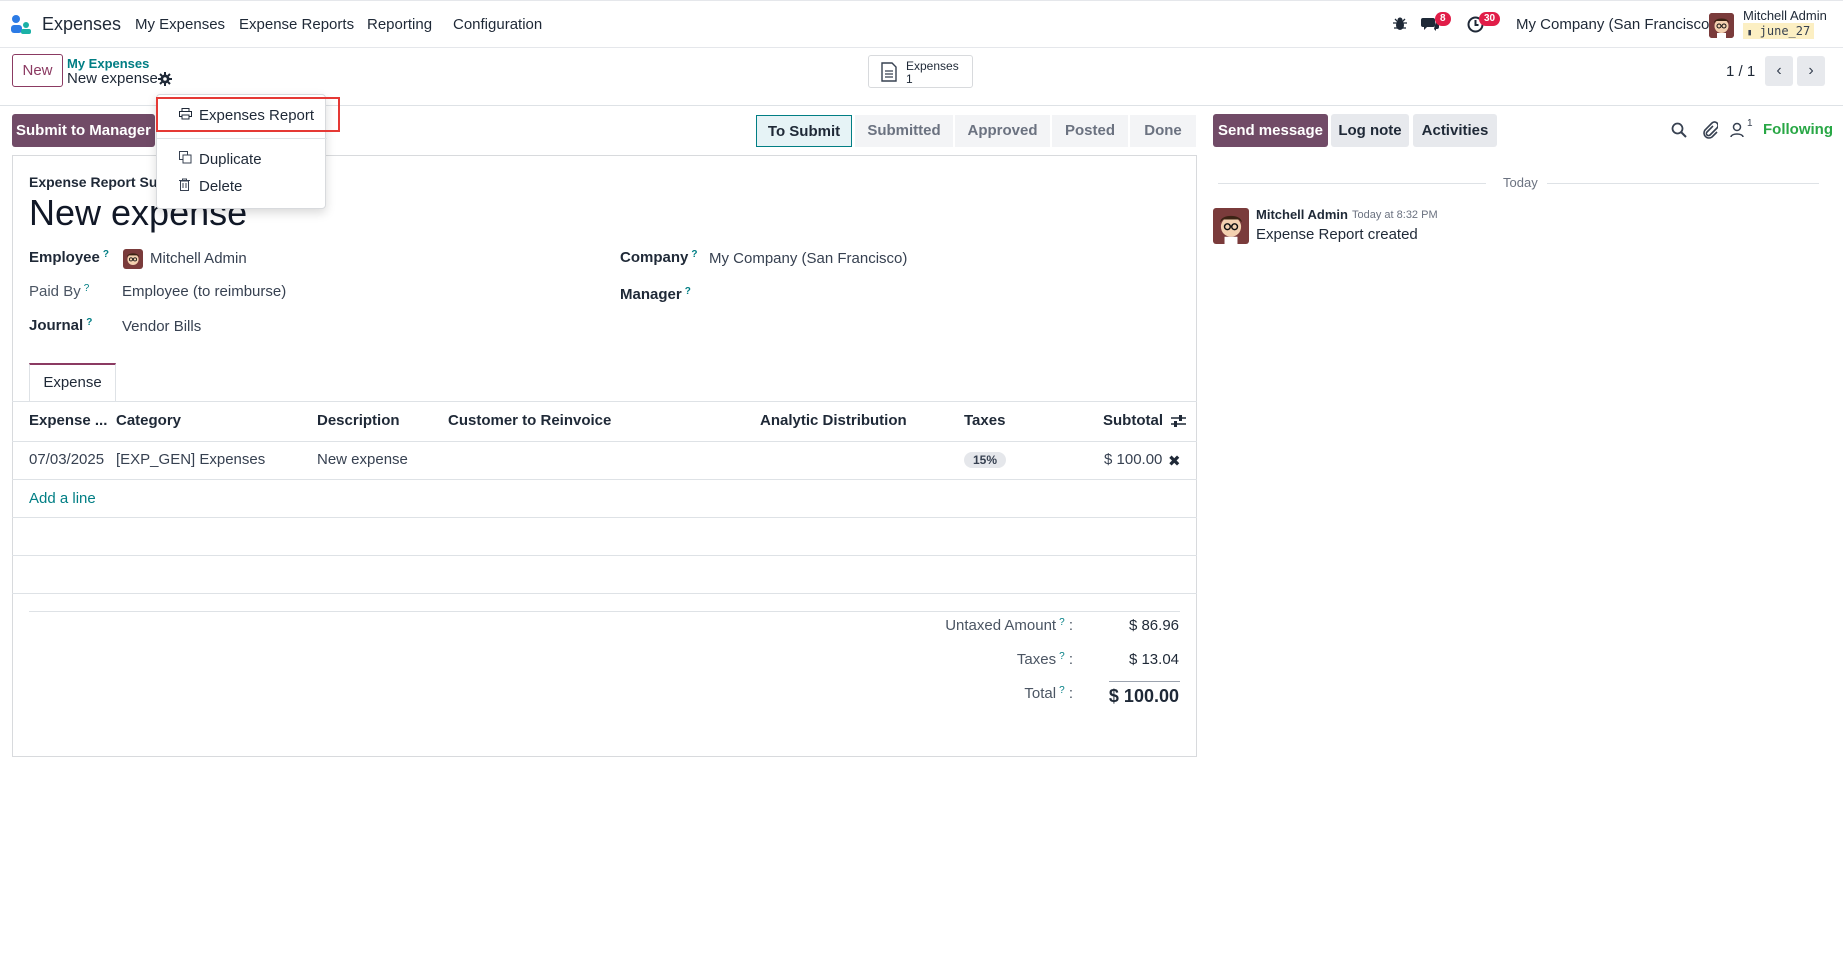 Image resolution: width=1843 pixels, height=973 pixels. I want to click on gear-icon, so click(165, 81).